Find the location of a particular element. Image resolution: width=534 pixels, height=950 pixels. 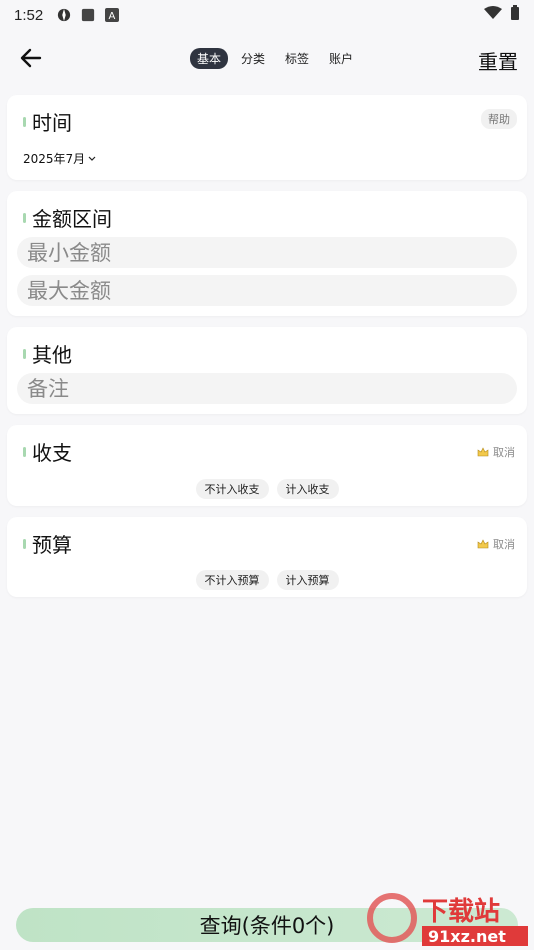

budget-card-title: 预算 is located at coordinates (47, 543).